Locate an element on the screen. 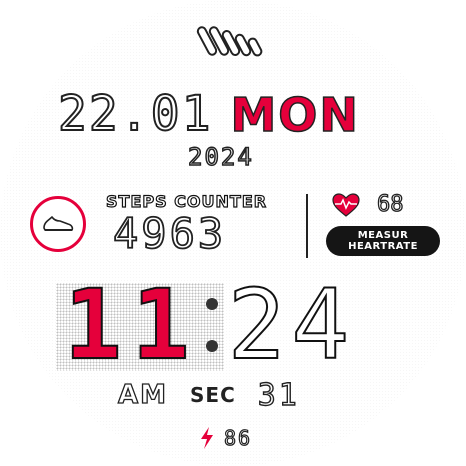  battery-complication: 86 is located at coordinates (225, 438).